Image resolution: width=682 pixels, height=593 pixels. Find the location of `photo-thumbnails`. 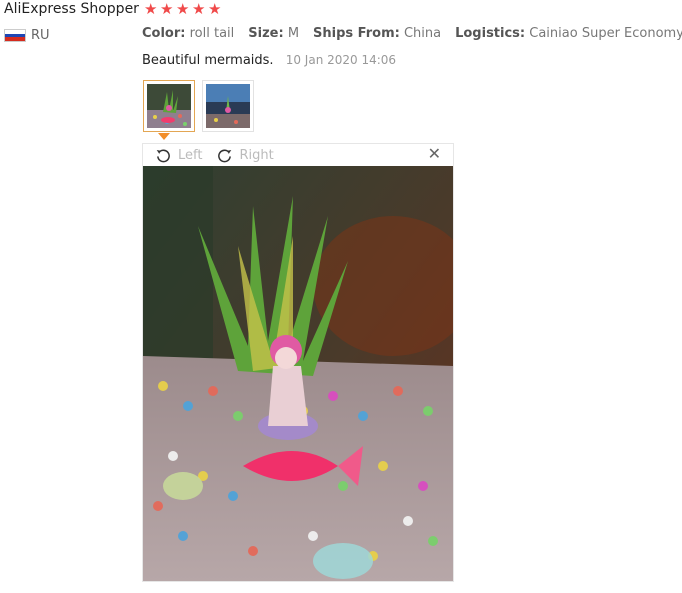

photo-thumbnails is located at coordinates (198, 106).